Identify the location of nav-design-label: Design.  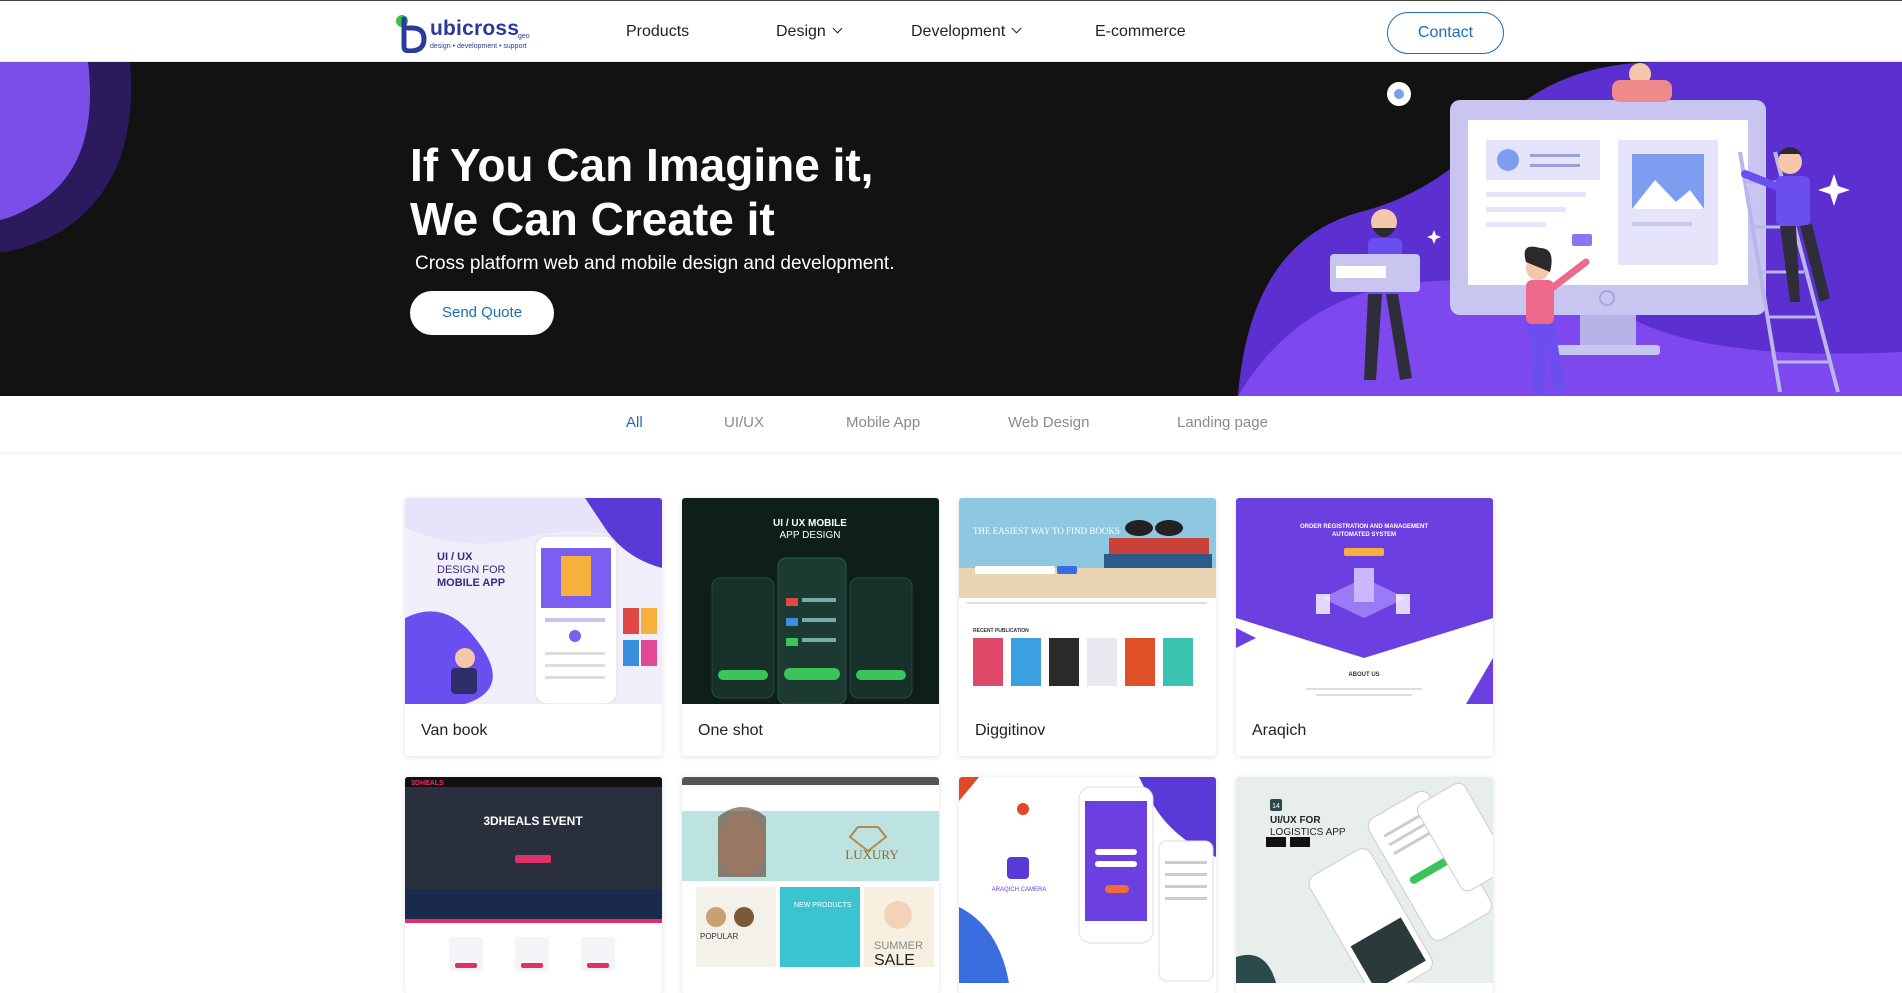
(801, 31).